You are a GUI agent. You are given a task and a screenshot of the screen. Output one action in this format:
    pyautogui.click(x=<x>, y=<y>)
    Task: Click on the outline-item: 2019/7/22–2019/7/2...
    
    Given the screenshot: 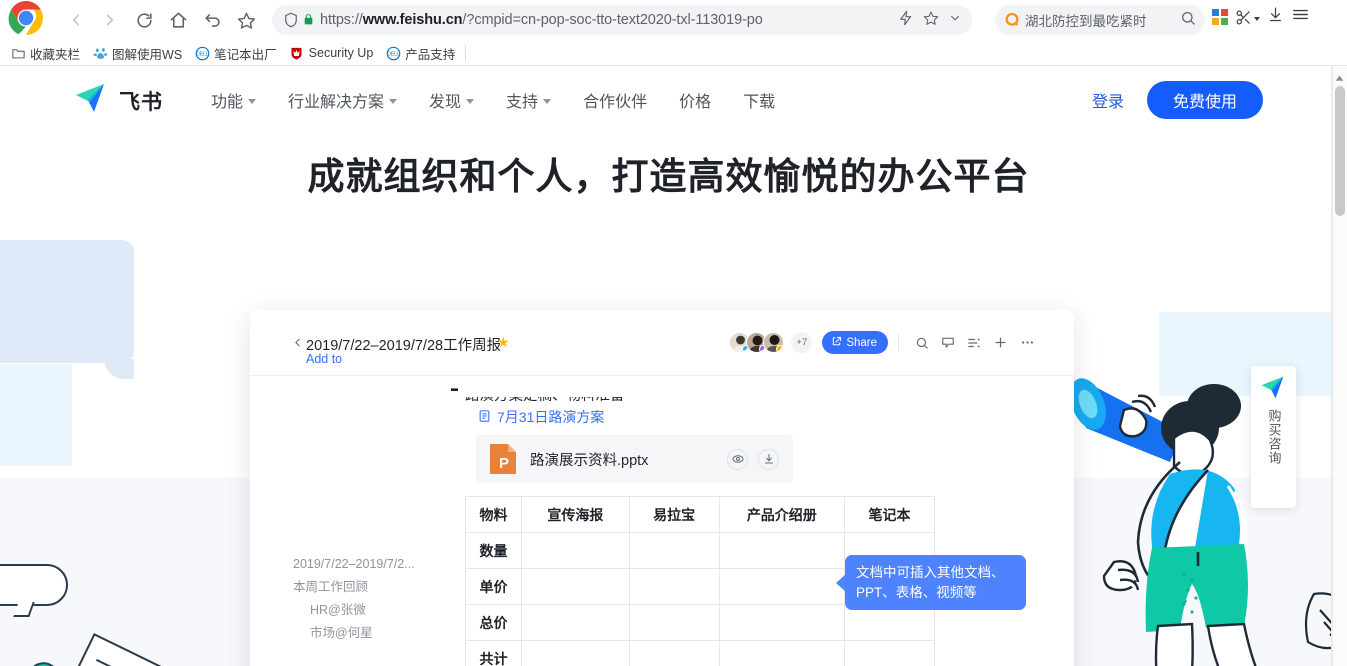 What is the action you would take?
    pyautogui.click(x=375, y=564)
    